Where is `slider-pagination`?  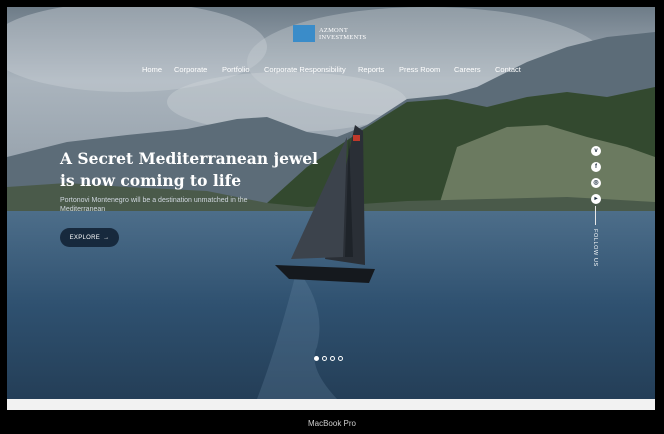 slider-pagination is located at coordinates (328, 358).